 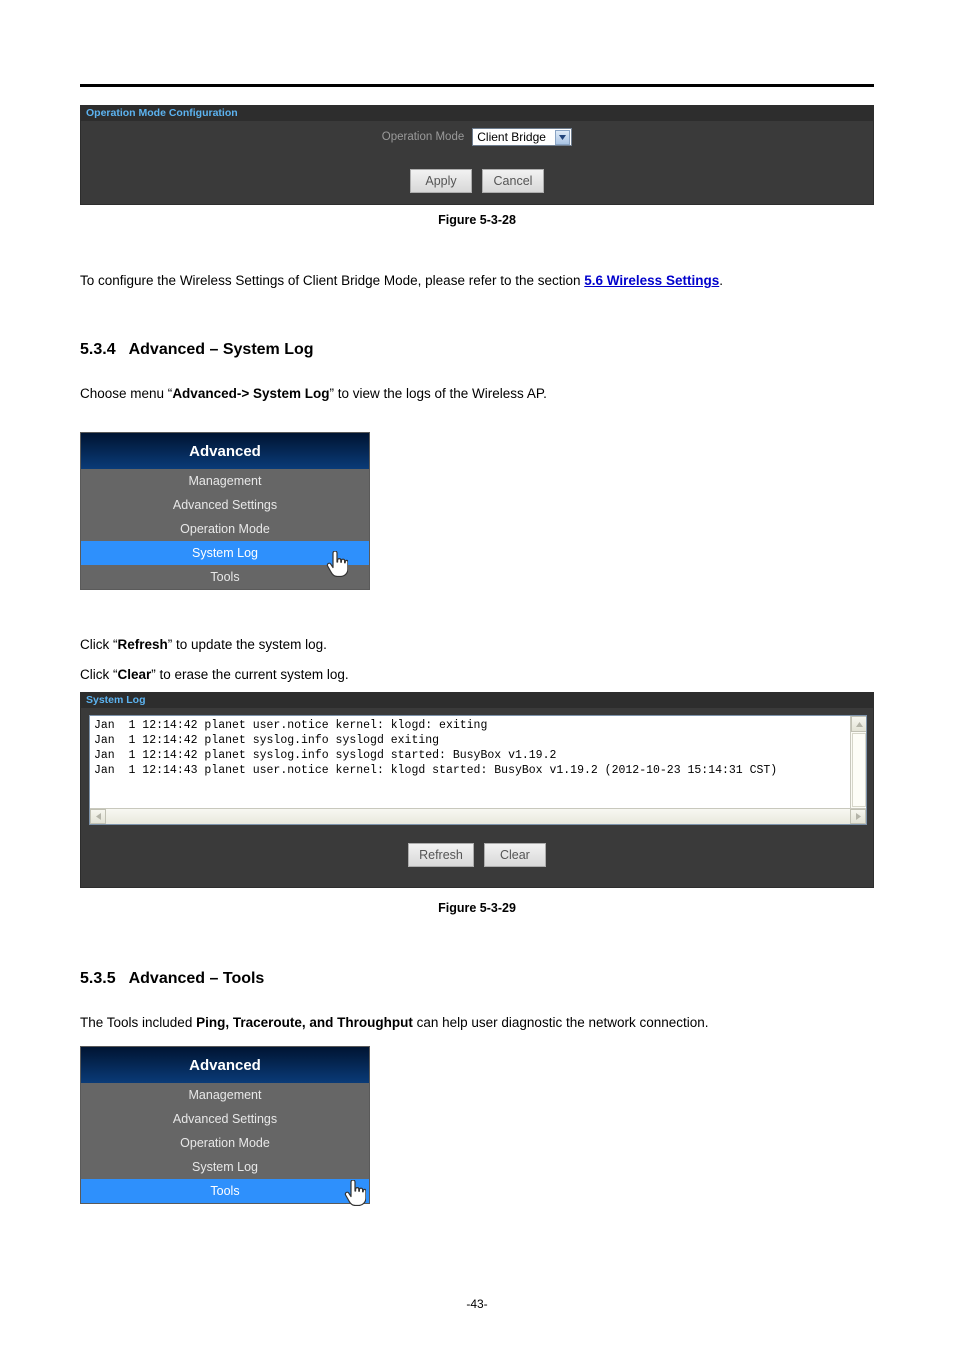 I want to click on clear-button: Clear, so click(x=514, y=855).